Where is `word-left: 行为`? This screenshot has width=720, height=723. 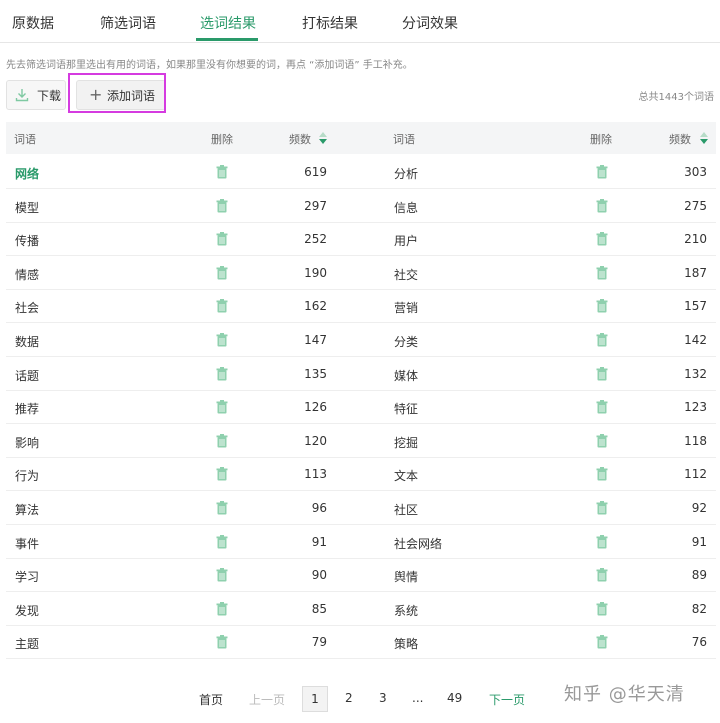 word-left: 行为 is located at coordinates (27, 476).